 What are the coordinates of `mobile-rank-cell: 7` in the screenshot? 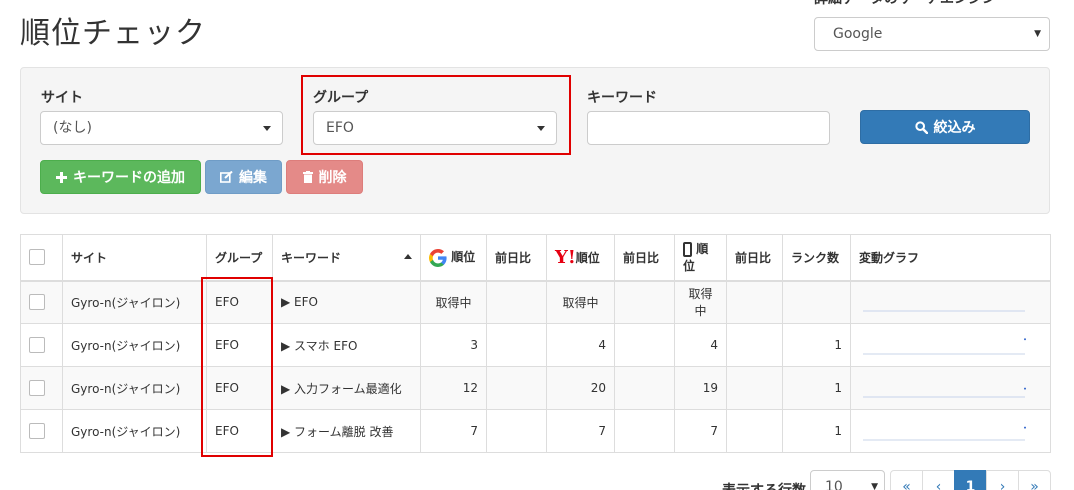 It's located at (700, 431).